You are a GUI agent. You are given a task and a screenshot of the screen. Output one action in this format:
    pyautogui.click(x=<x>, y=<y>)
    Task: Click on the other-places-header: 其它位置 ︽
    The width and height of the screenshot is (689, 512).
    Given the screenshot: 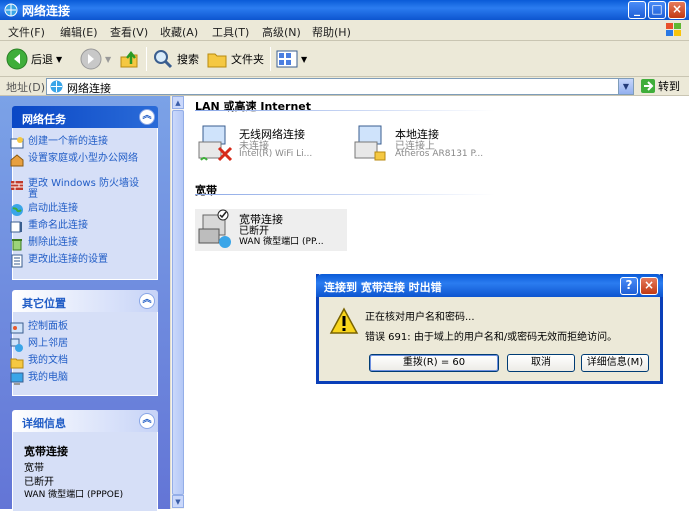 What is the action you would take?
    pyautogui.click(x=85, y=301)
    